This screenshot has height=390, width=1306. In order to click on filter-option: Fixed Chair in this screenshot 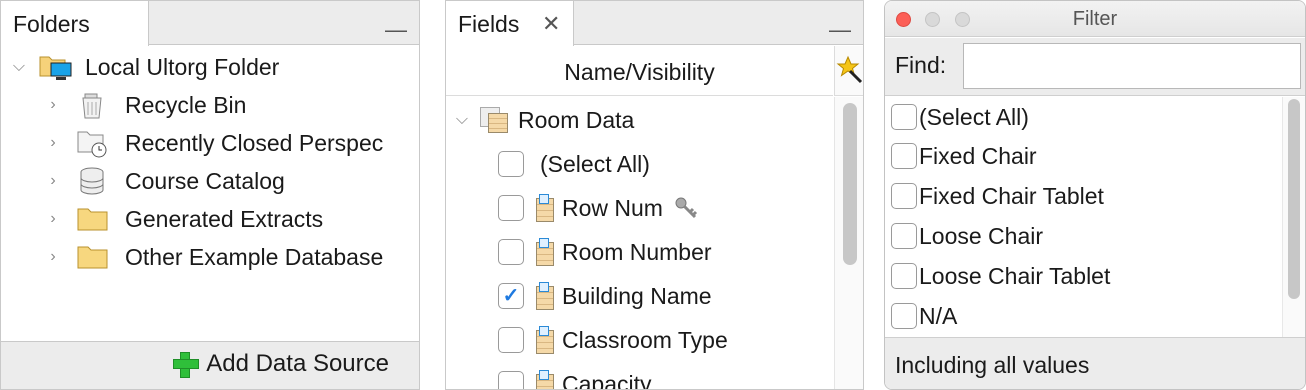, I will do `click(964, 156)`.